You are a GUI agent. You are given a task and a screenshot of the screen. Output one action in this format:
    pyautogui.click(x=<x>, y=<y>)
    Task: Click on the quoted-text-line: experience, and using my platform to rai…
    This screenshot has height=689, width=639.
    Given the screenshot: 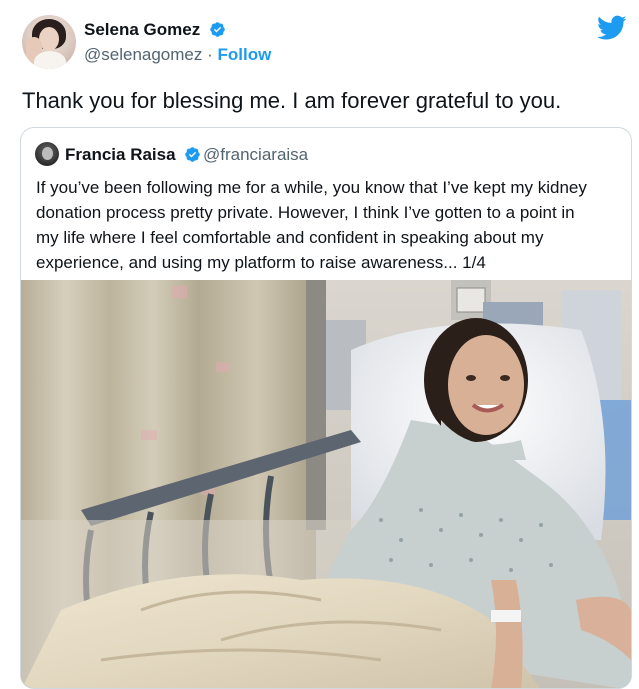 What is the action you would take?
    pyautogui.click(x=261, y=262)
    